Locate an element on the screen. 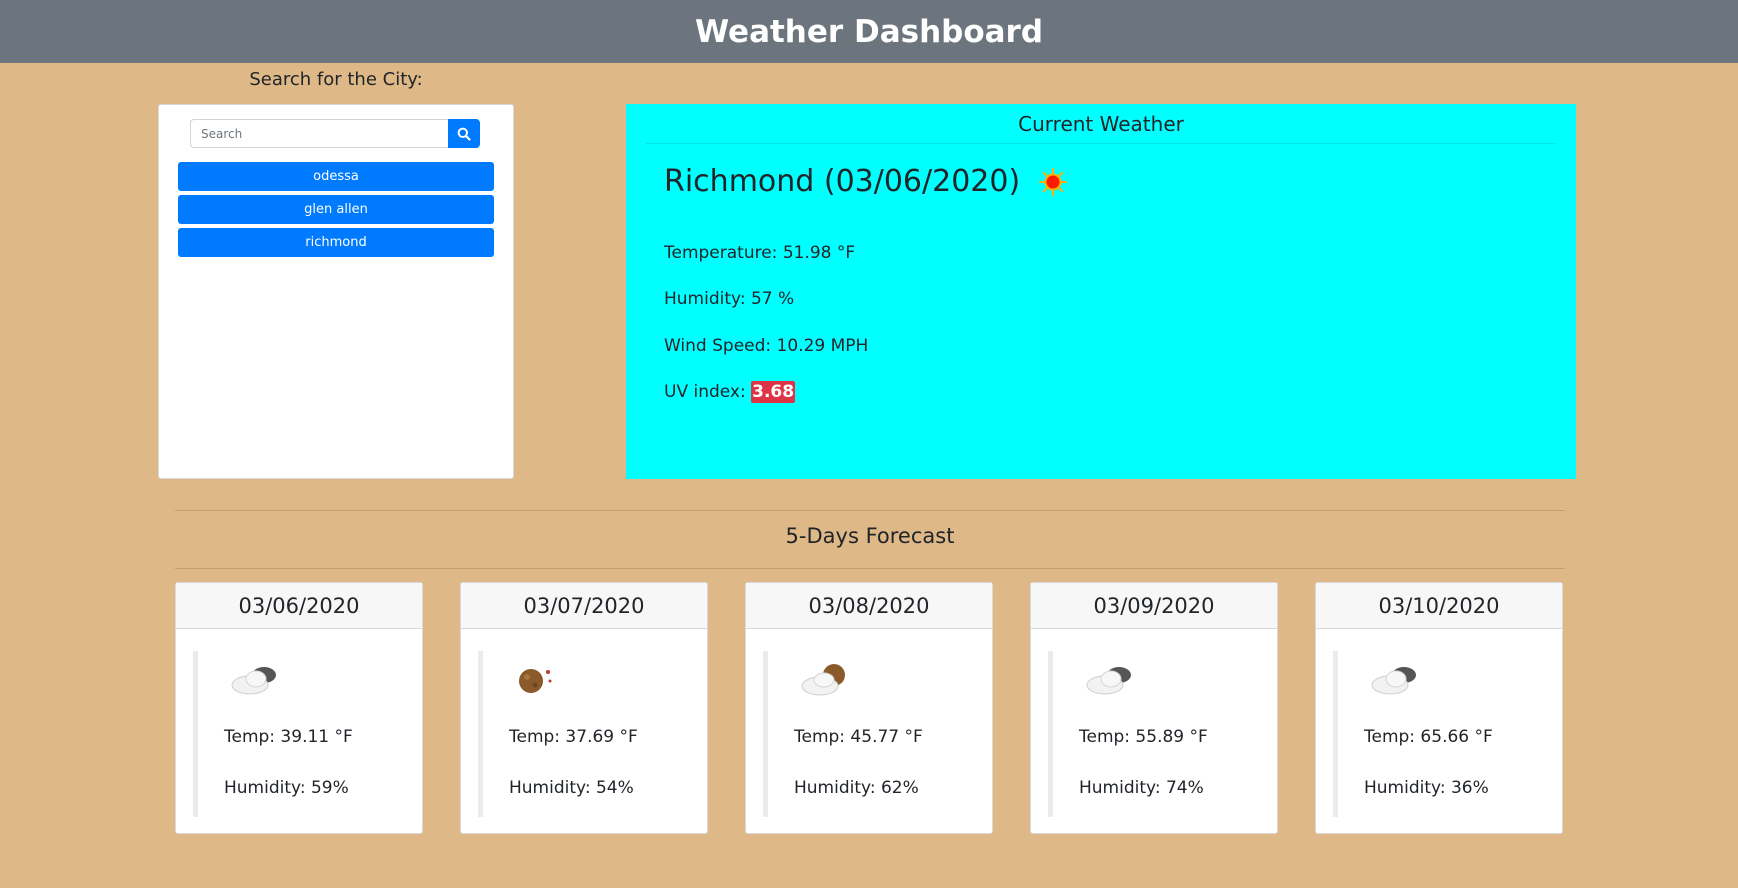 The image size is (1738, 888). search-row is located at coordinates (335, 133).